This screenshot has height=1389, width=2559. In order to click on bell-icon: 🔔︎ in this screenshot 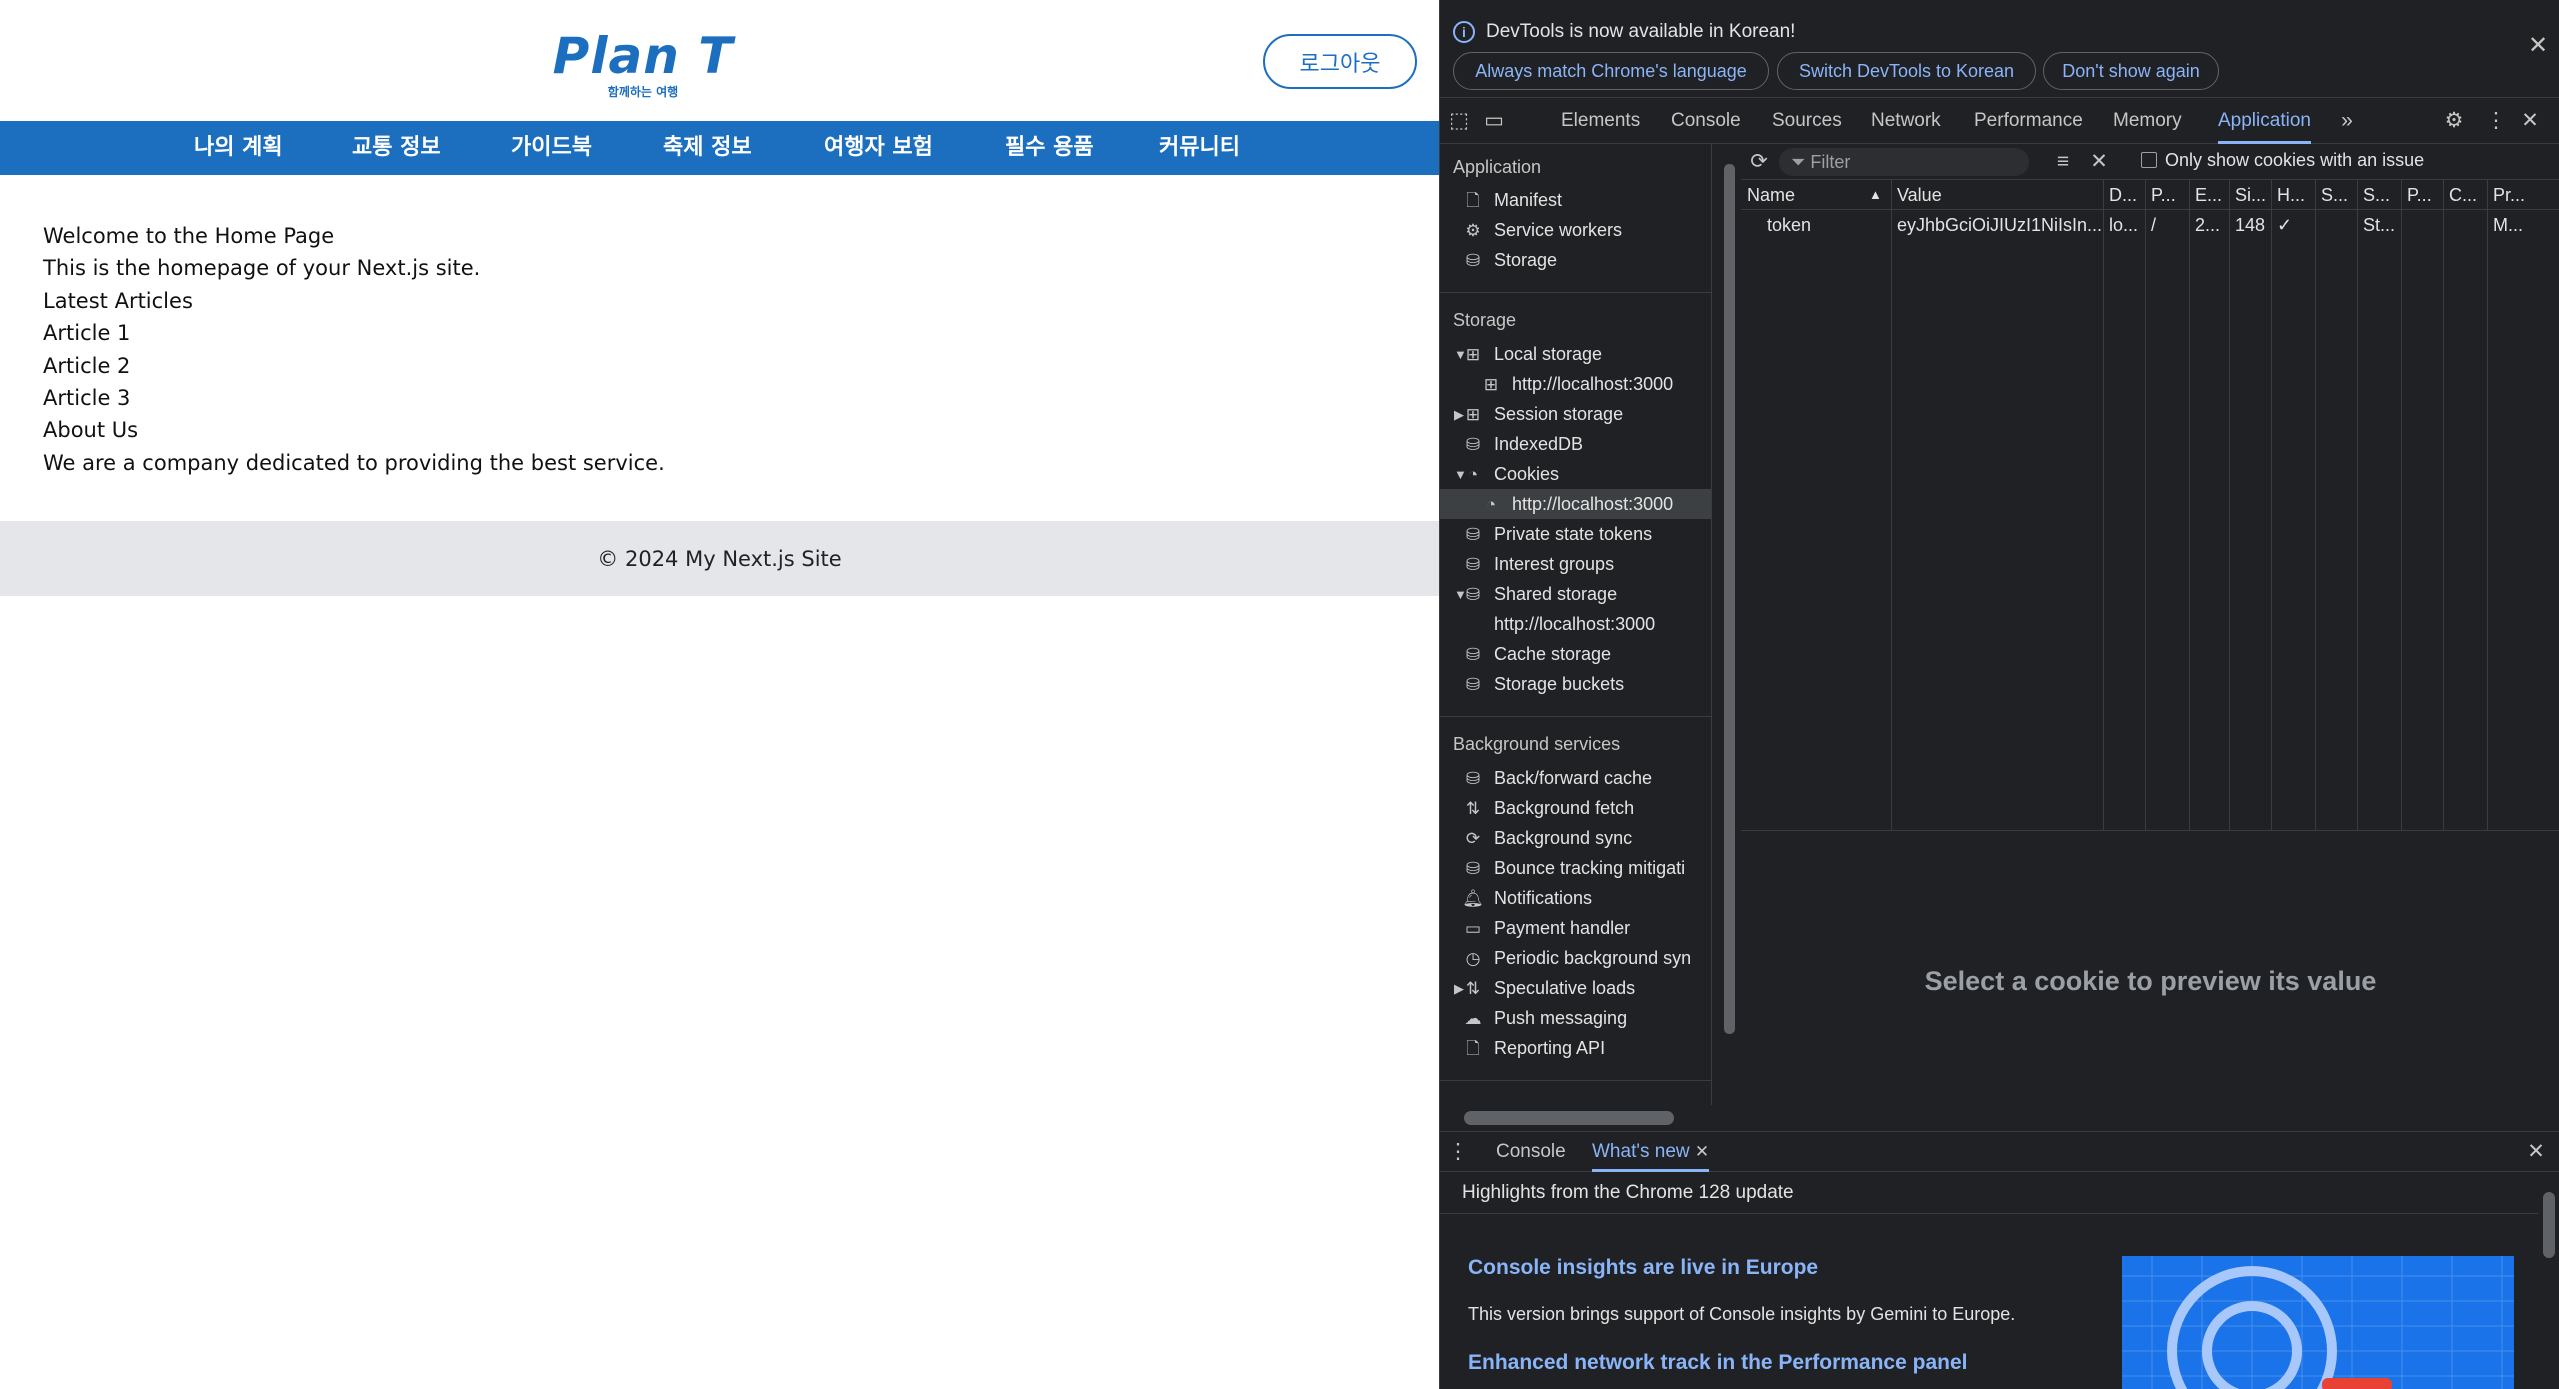, I will do `click(1473, 898)`.